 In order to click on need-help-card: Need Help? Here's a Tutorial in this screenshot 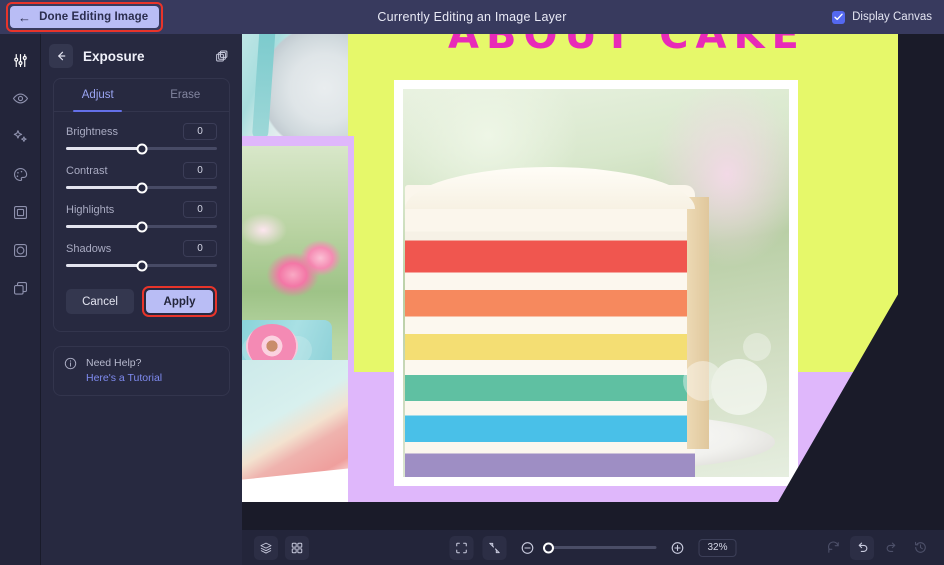, I will do `click(141, 371)`.